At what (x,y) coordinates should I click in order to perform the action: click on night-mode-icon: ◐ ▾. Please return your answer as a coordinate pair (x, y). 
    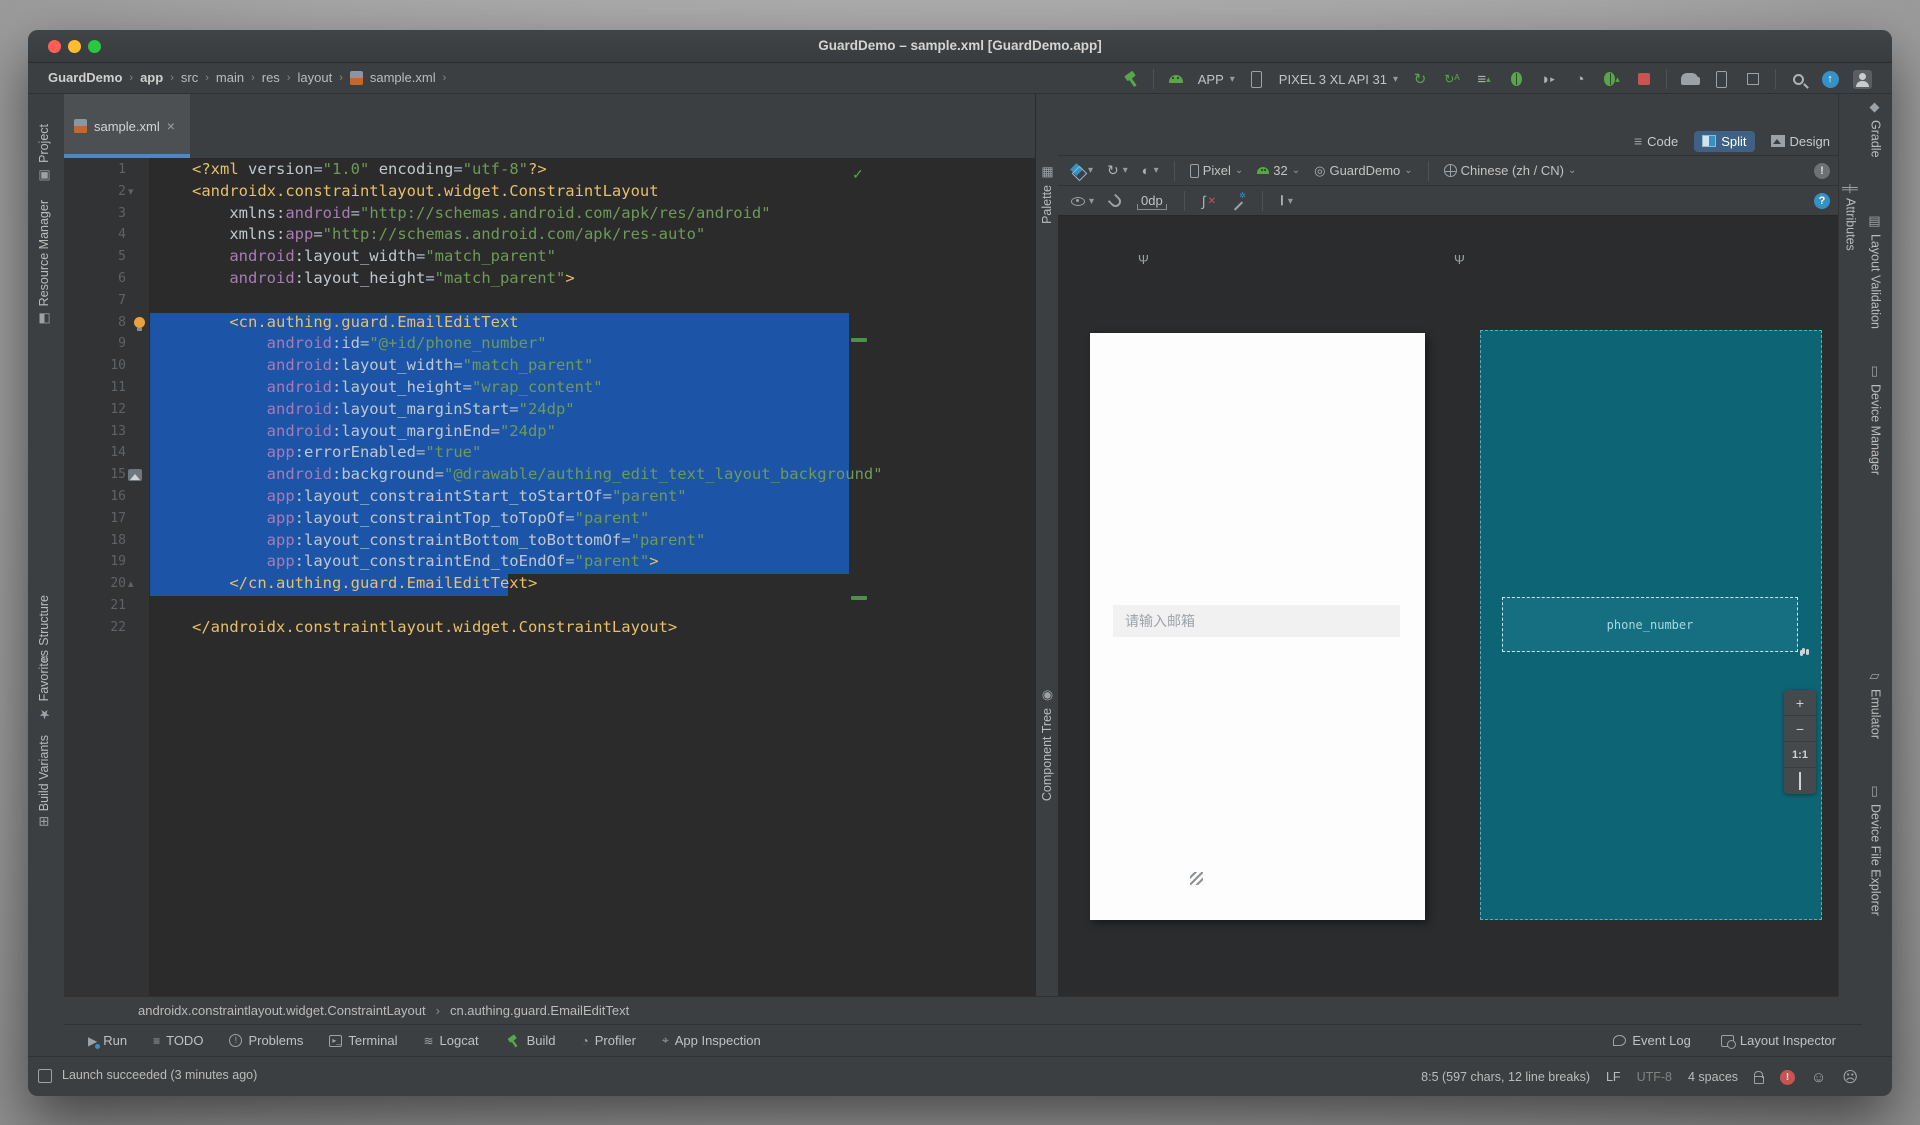
    Looking at the image, I should click on (1150, 170).